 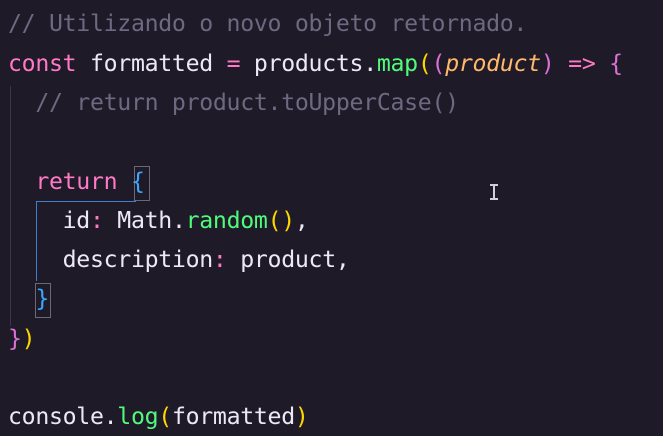 I want to click on code-token: id, so click(x=49, y=220).